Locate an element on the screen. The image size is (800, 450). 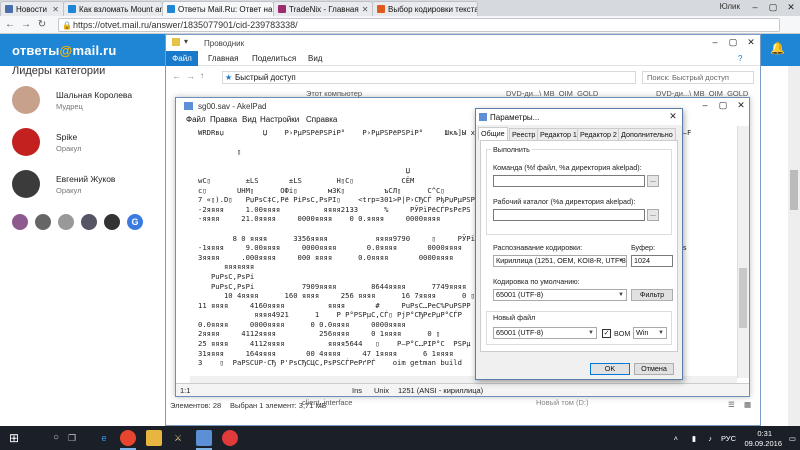
leader-name: Евгений Жуков is located at coordinates (85, 179).